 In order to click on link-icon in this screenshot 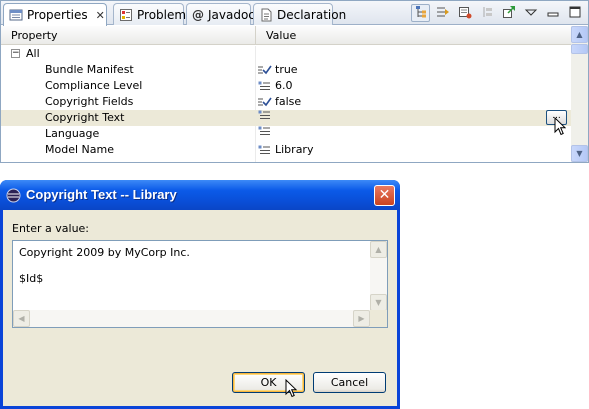, I will do `click(487, 13)`.